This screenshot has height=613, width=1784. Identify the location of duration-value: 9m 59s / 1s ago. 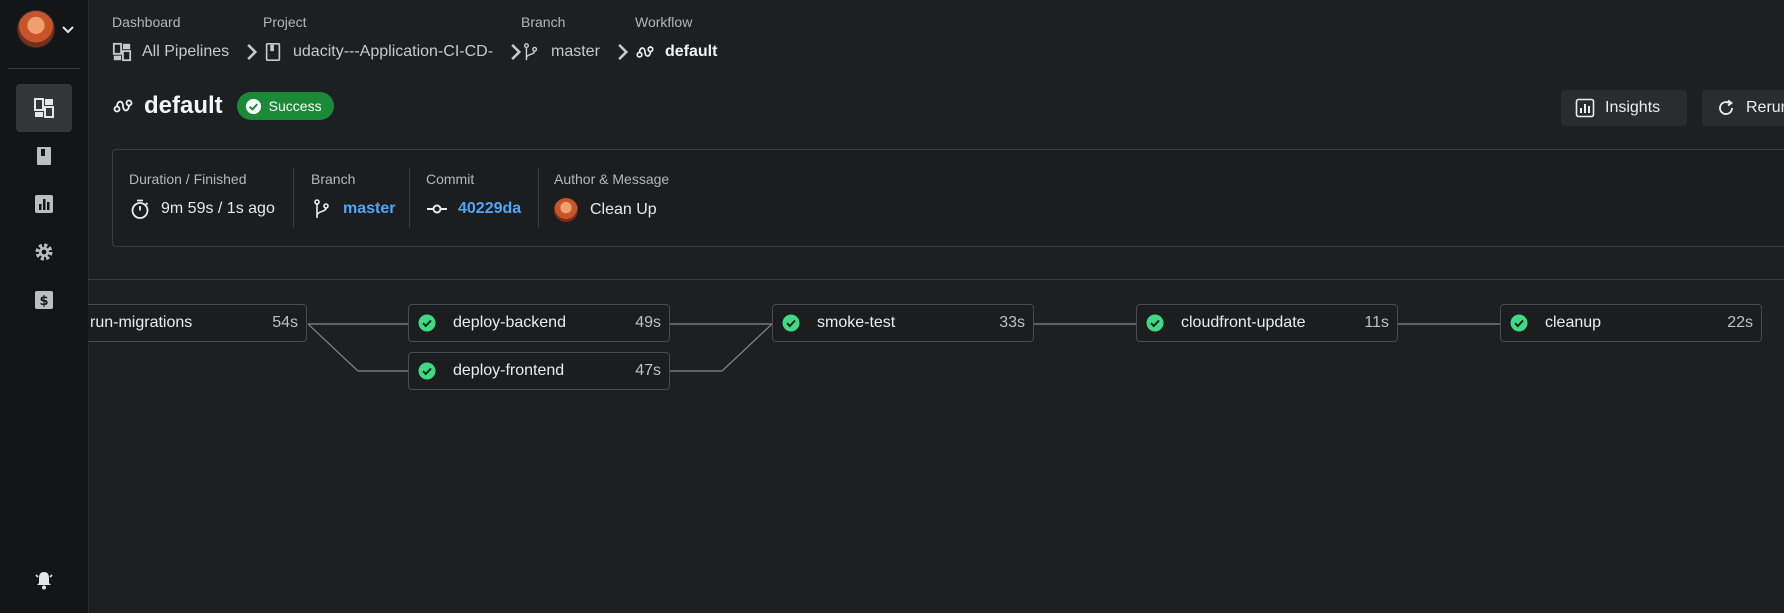
(202, 209).